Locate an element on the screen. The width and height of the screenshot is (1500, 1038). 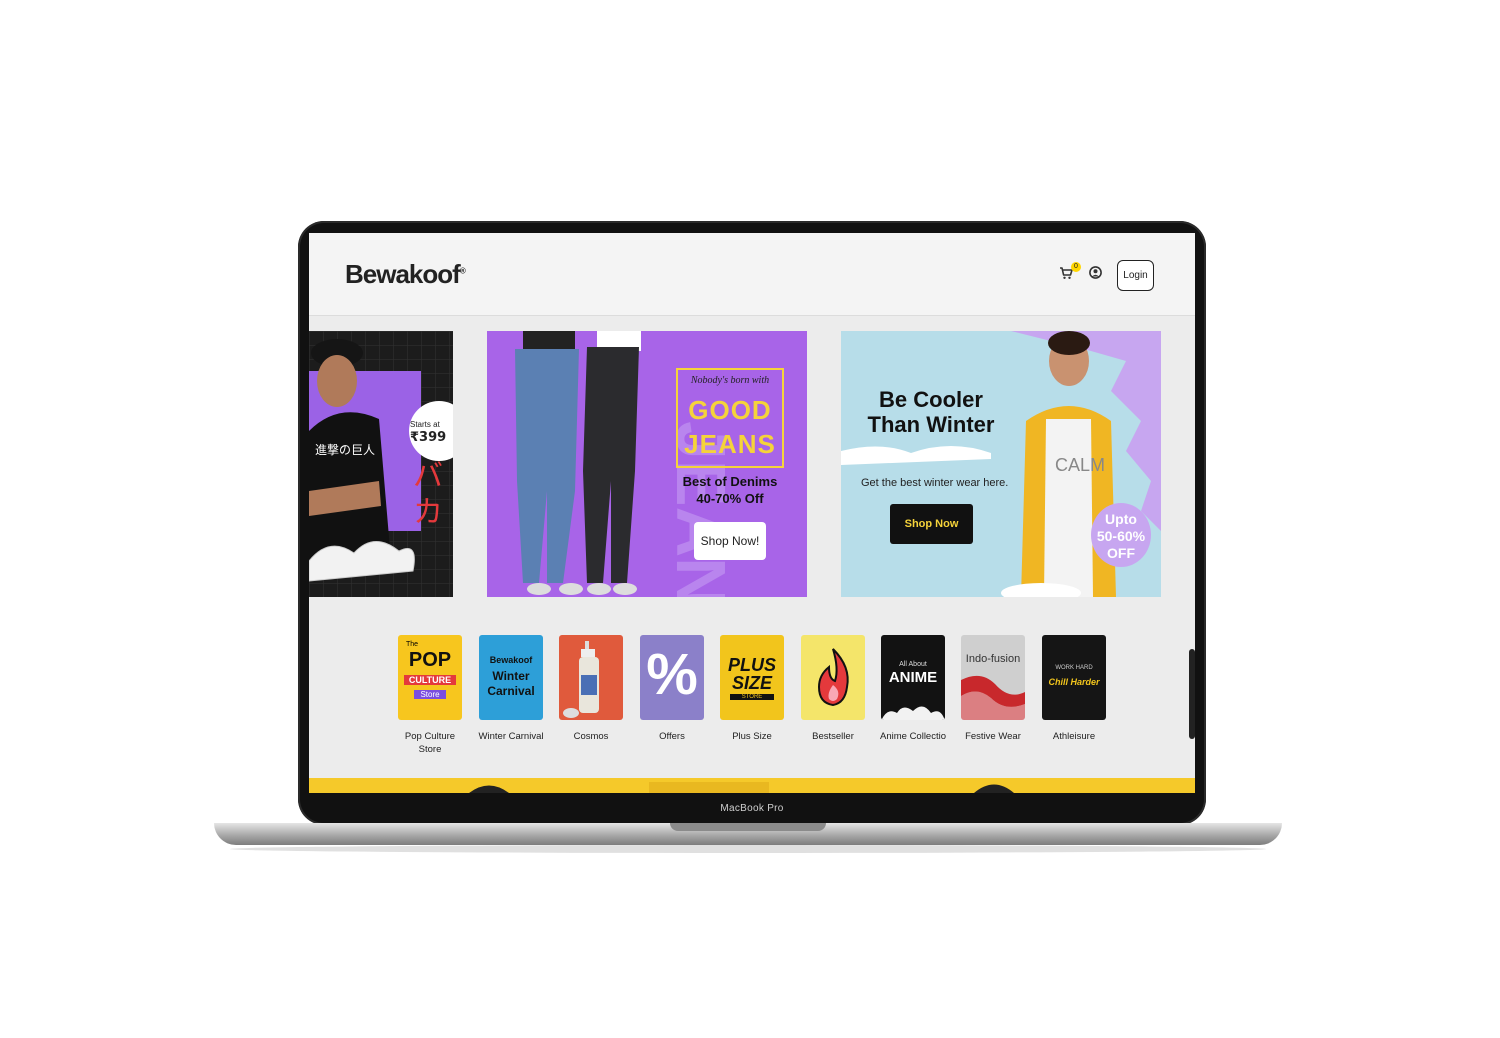
jeans-sub-1: Best of Denims is located at coordinates (730, 481).